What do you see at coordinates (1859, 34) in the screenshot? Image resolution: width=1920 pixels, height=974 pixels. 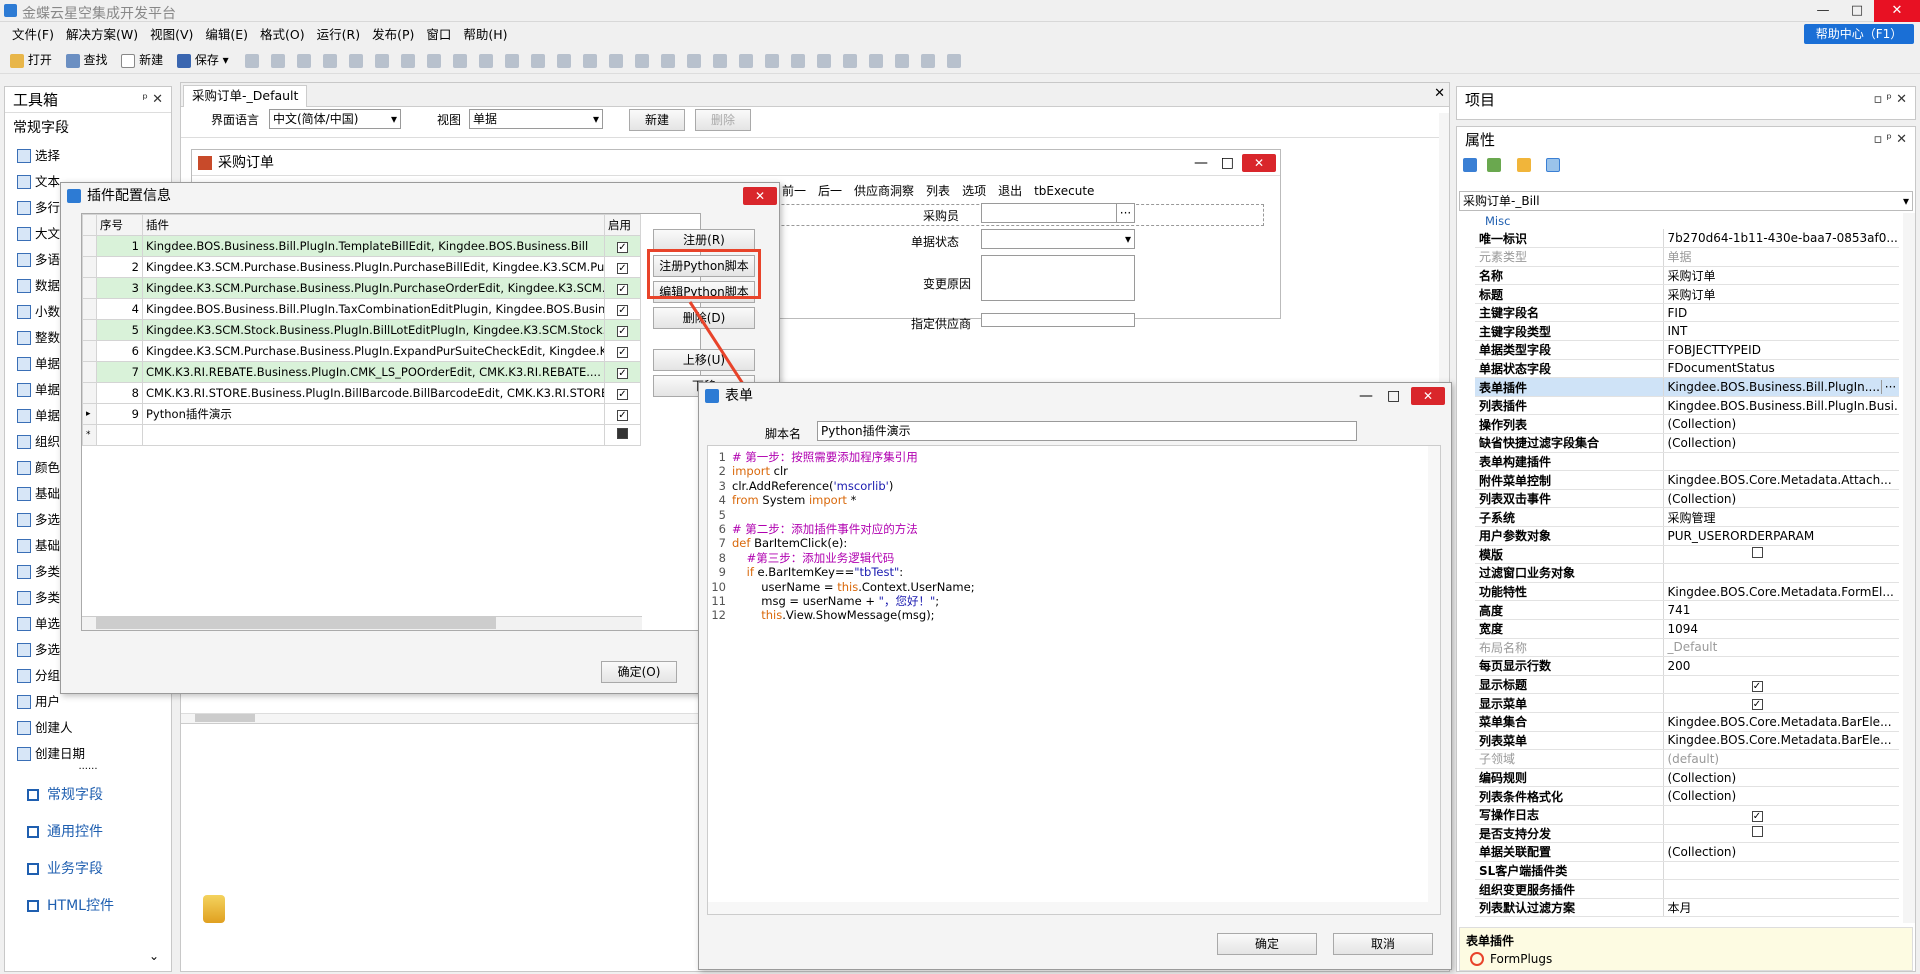 I see `help-center-button: 帮助中心（F1）` at bounding box center [1859, 34].